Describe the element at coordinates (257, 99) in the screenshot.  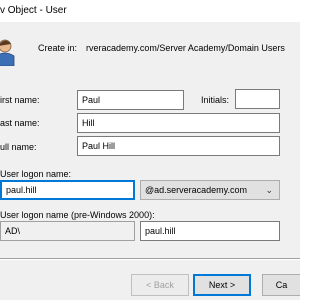
I see `initials-field` at that location.